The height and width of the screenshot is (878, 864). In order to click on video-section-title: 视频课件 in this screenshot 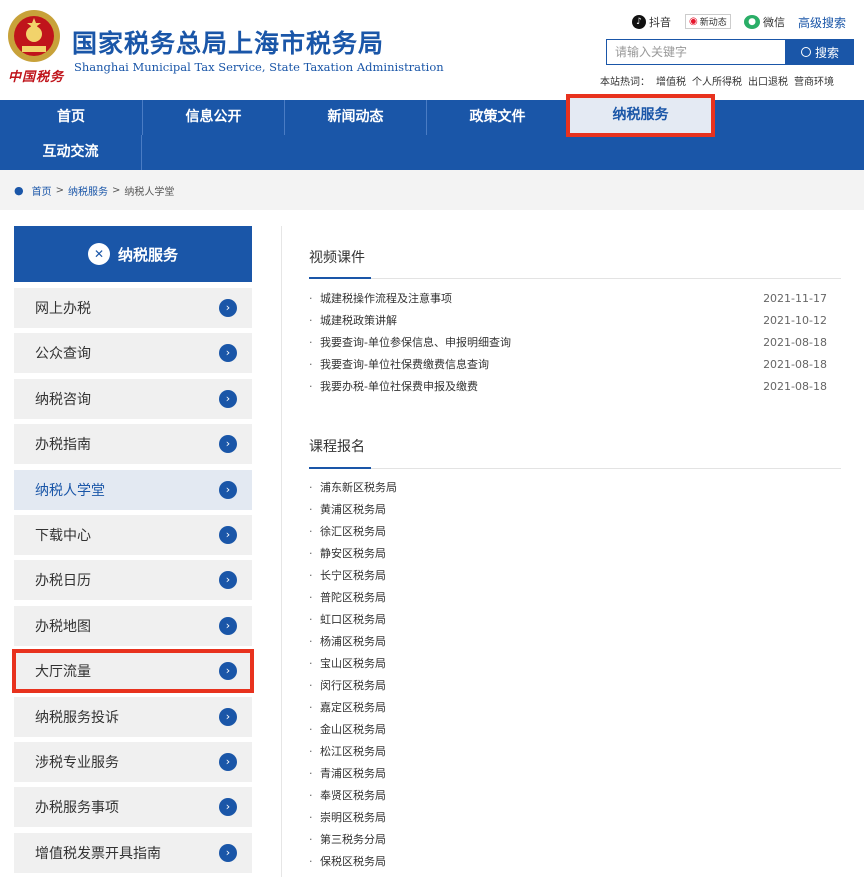, I will do `click(337, 258)`.